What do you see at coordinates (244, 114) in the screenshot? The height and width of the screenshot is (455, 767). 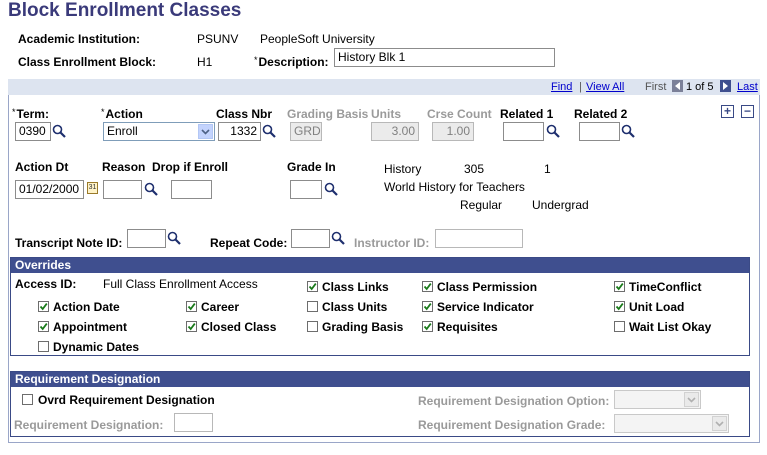 I see `class-nbr-label: Class Nbr` at bounding box center [244, 114].